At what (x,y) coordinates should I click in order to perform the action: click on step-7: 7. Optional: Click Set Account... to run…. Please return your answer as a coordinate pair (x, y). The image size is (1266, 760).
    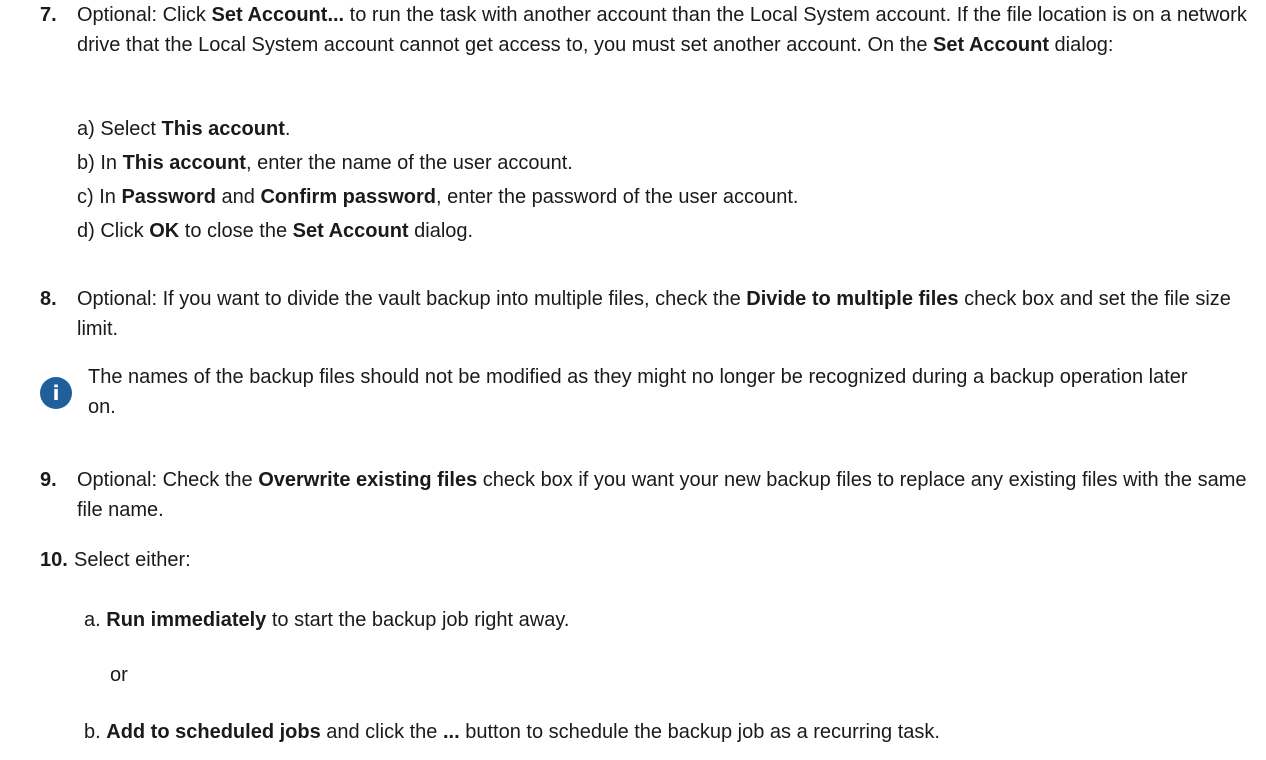
    Looking at the image, I should click on (645, 30).